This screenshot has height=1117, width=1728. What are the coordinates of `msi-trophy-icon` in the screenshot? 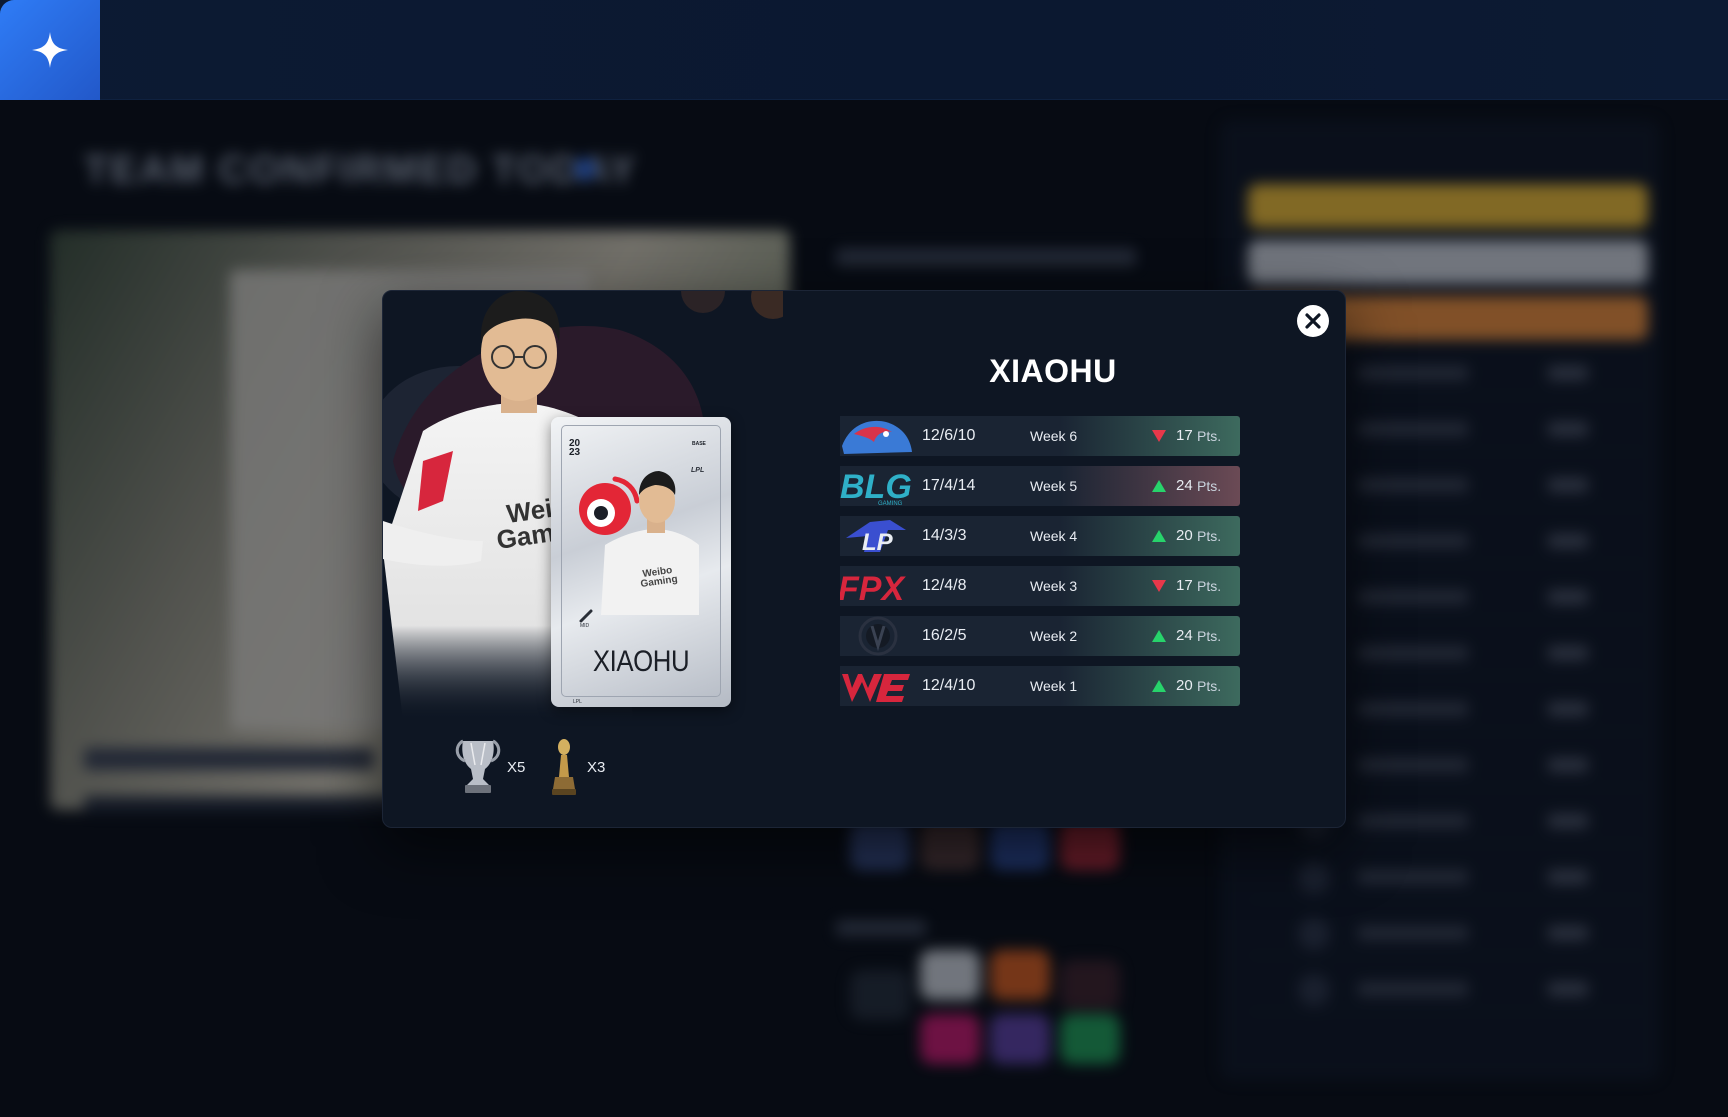 It's located at (564, 767).